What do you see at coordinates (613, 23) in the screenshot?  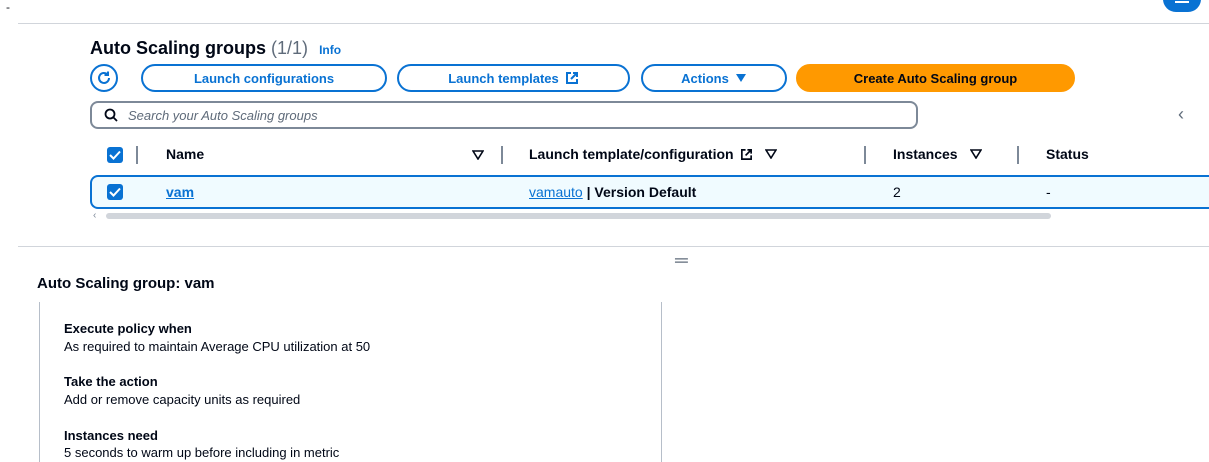 I see `top-divider` at bounding box center [613, 23].